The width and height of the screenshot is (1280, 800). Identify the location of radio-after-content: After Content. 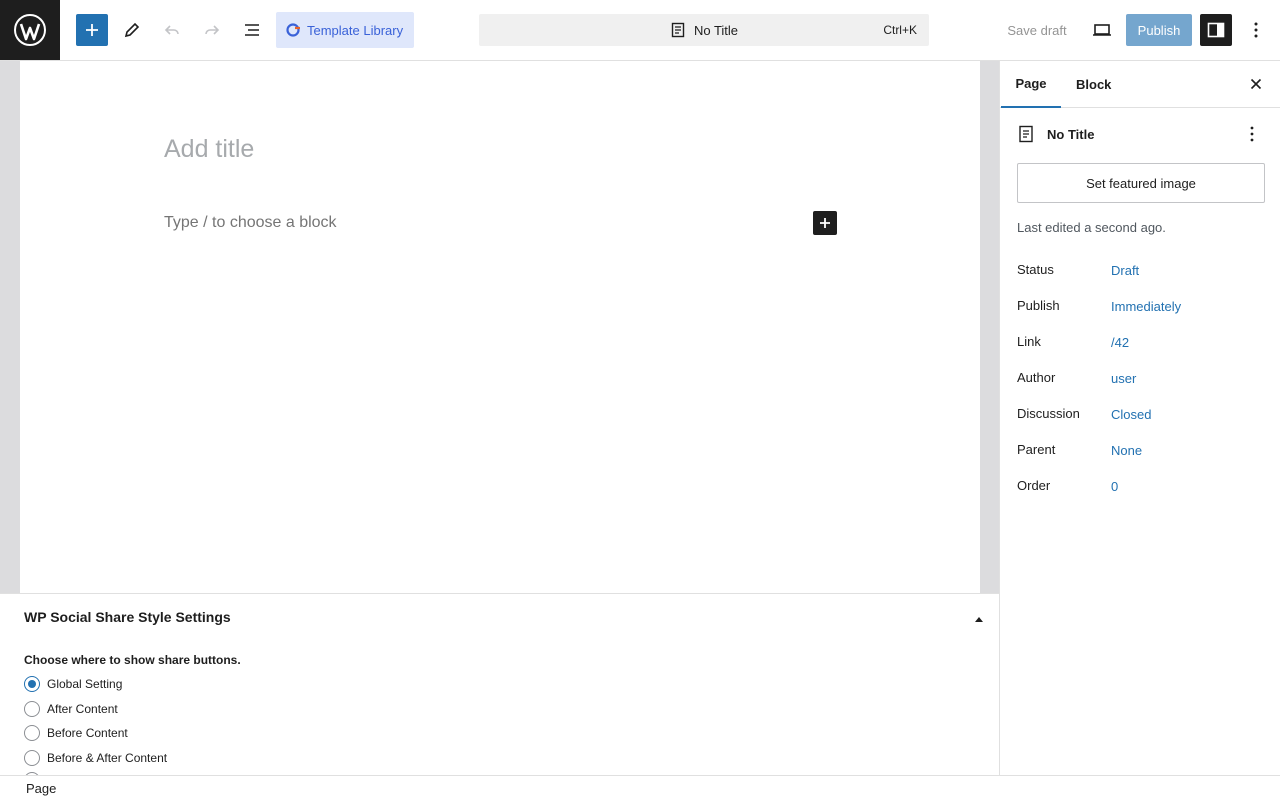
(71, 709).